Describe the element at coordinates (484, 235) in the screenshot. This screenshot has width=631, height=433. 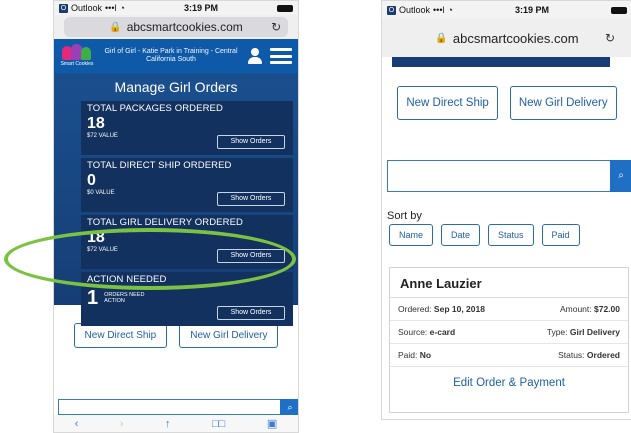
I see `sort-options: Name Date Status Paid` at that location.